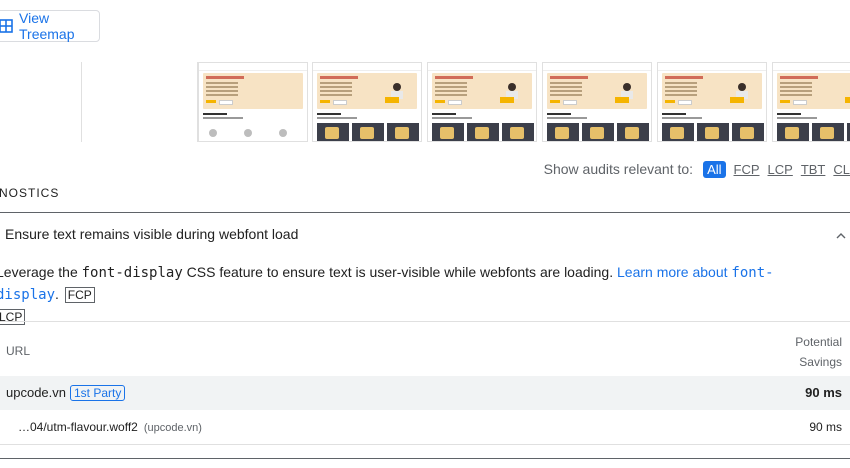 The image size is (850, 468). I want to click on row-host: upcode.vn 1st Party, so click(66, 393).